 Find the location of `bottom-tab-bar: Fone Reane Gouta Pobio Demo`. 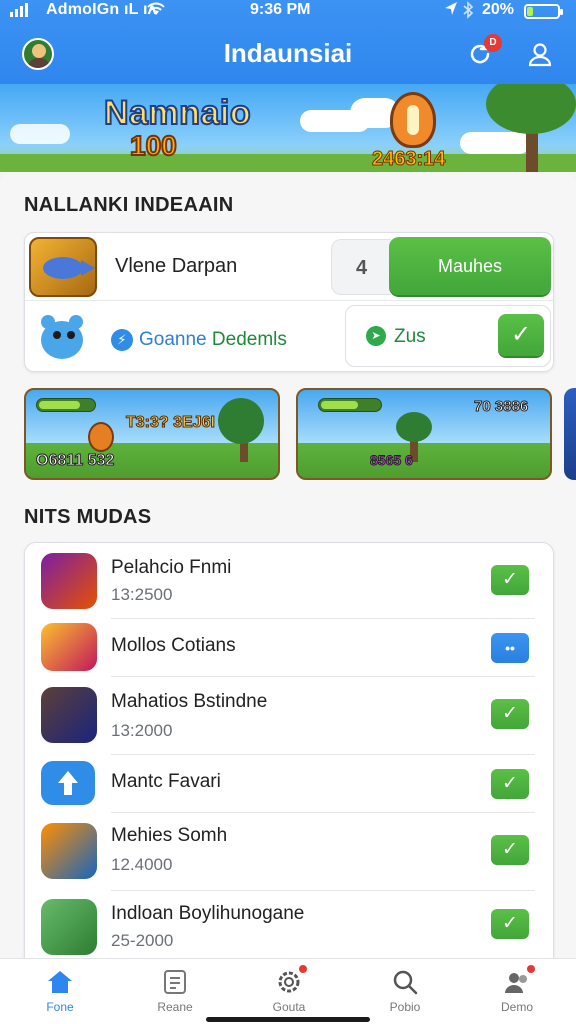

bottom-tab-bar: Fone Reane Gouta Pobio Demo is located at coordinates (288, 991).